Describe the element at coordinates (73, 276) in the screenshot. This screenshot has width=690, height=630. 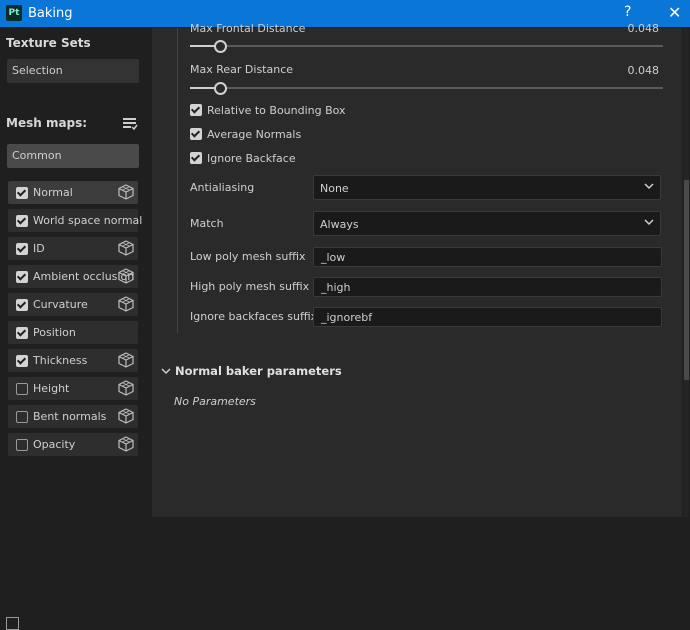
I see `mesh-map-item-ambient-occlusion: Ambient occlusion` at that location.